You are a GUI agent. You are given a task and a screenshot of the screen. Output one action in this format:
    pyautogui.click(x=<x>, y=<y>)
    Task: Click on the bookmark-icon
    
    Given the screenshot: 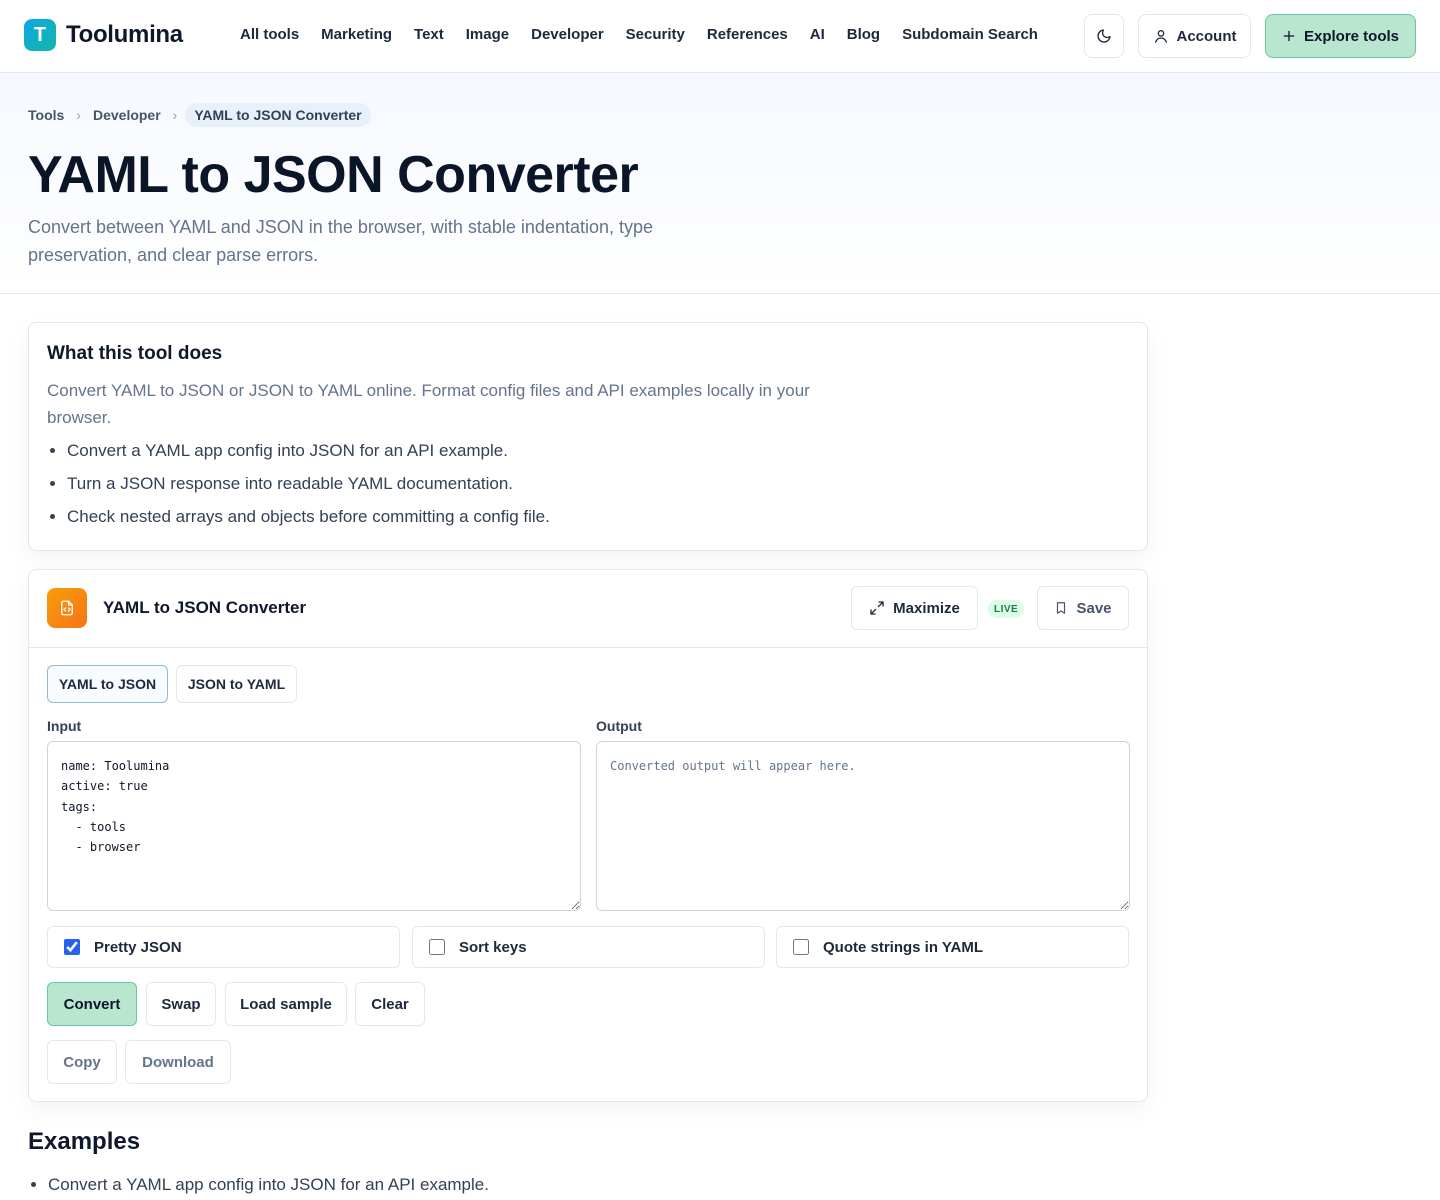 What is the action you would take?
    pyautogui.click(x=1061, y=608)
    